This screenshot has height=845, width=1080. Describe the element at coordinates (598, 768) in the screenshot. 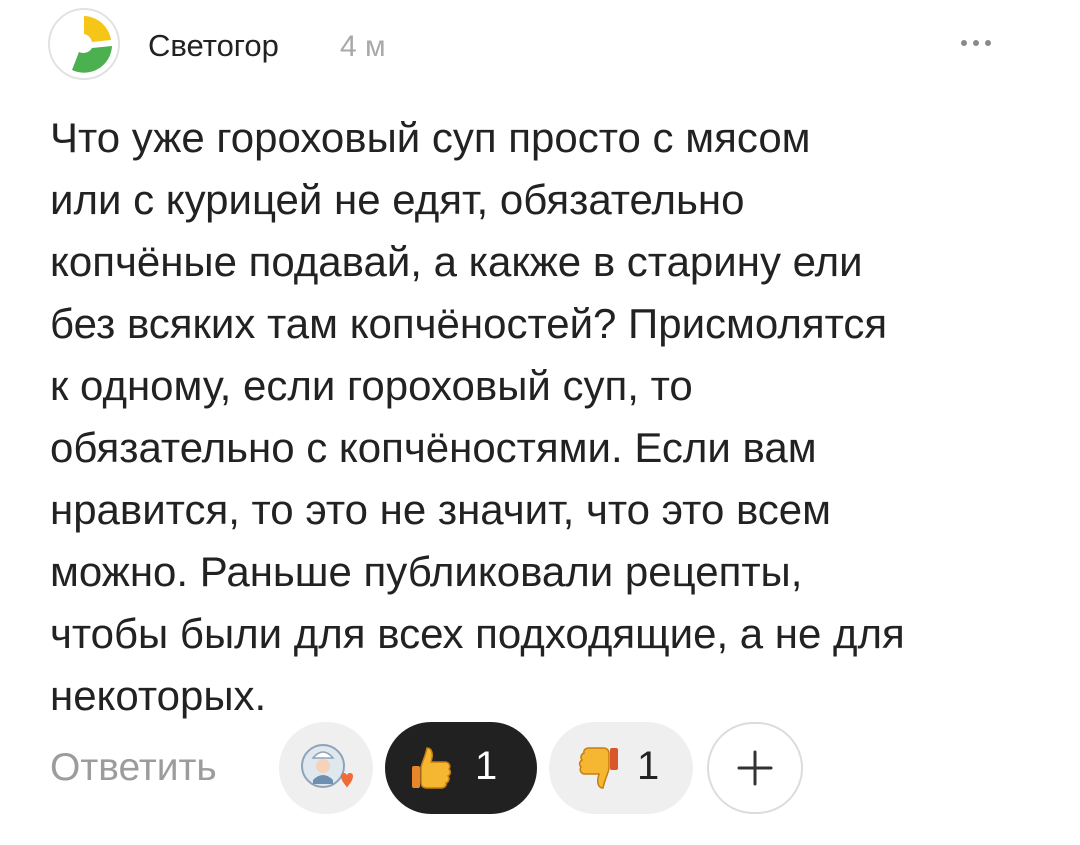

I see `thumbs-down-icon` at that location.